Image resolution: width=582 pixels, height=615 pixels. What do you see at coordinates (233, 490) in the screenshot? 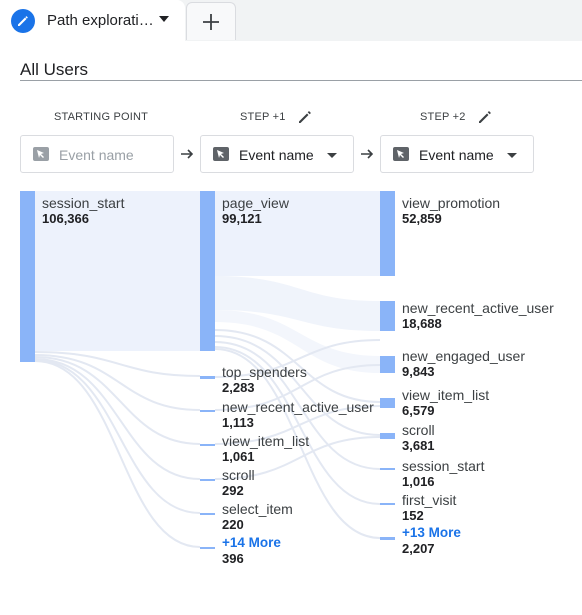
I see `node-value: 292` at bounding box center [233, 490].